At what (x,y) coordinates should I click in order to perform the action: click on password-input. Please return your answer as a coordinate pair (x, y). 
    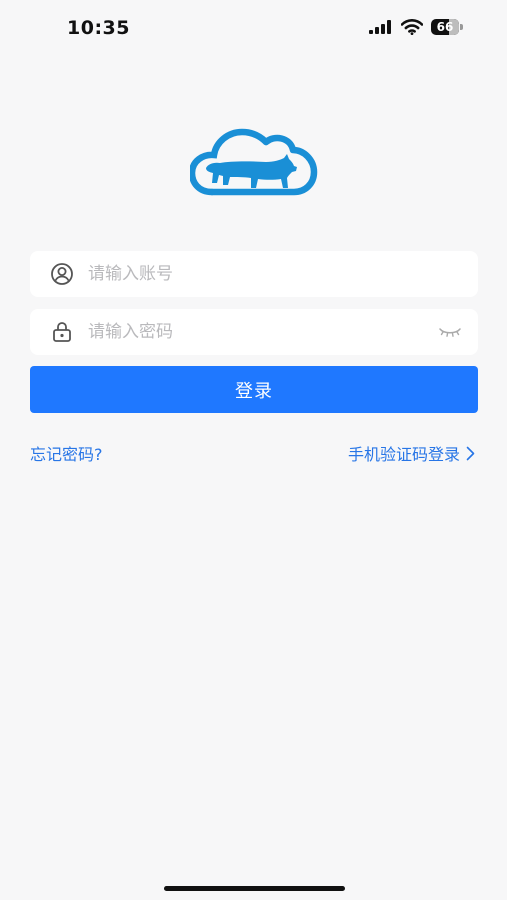
    Looking at the image, I should click on (268, 332).